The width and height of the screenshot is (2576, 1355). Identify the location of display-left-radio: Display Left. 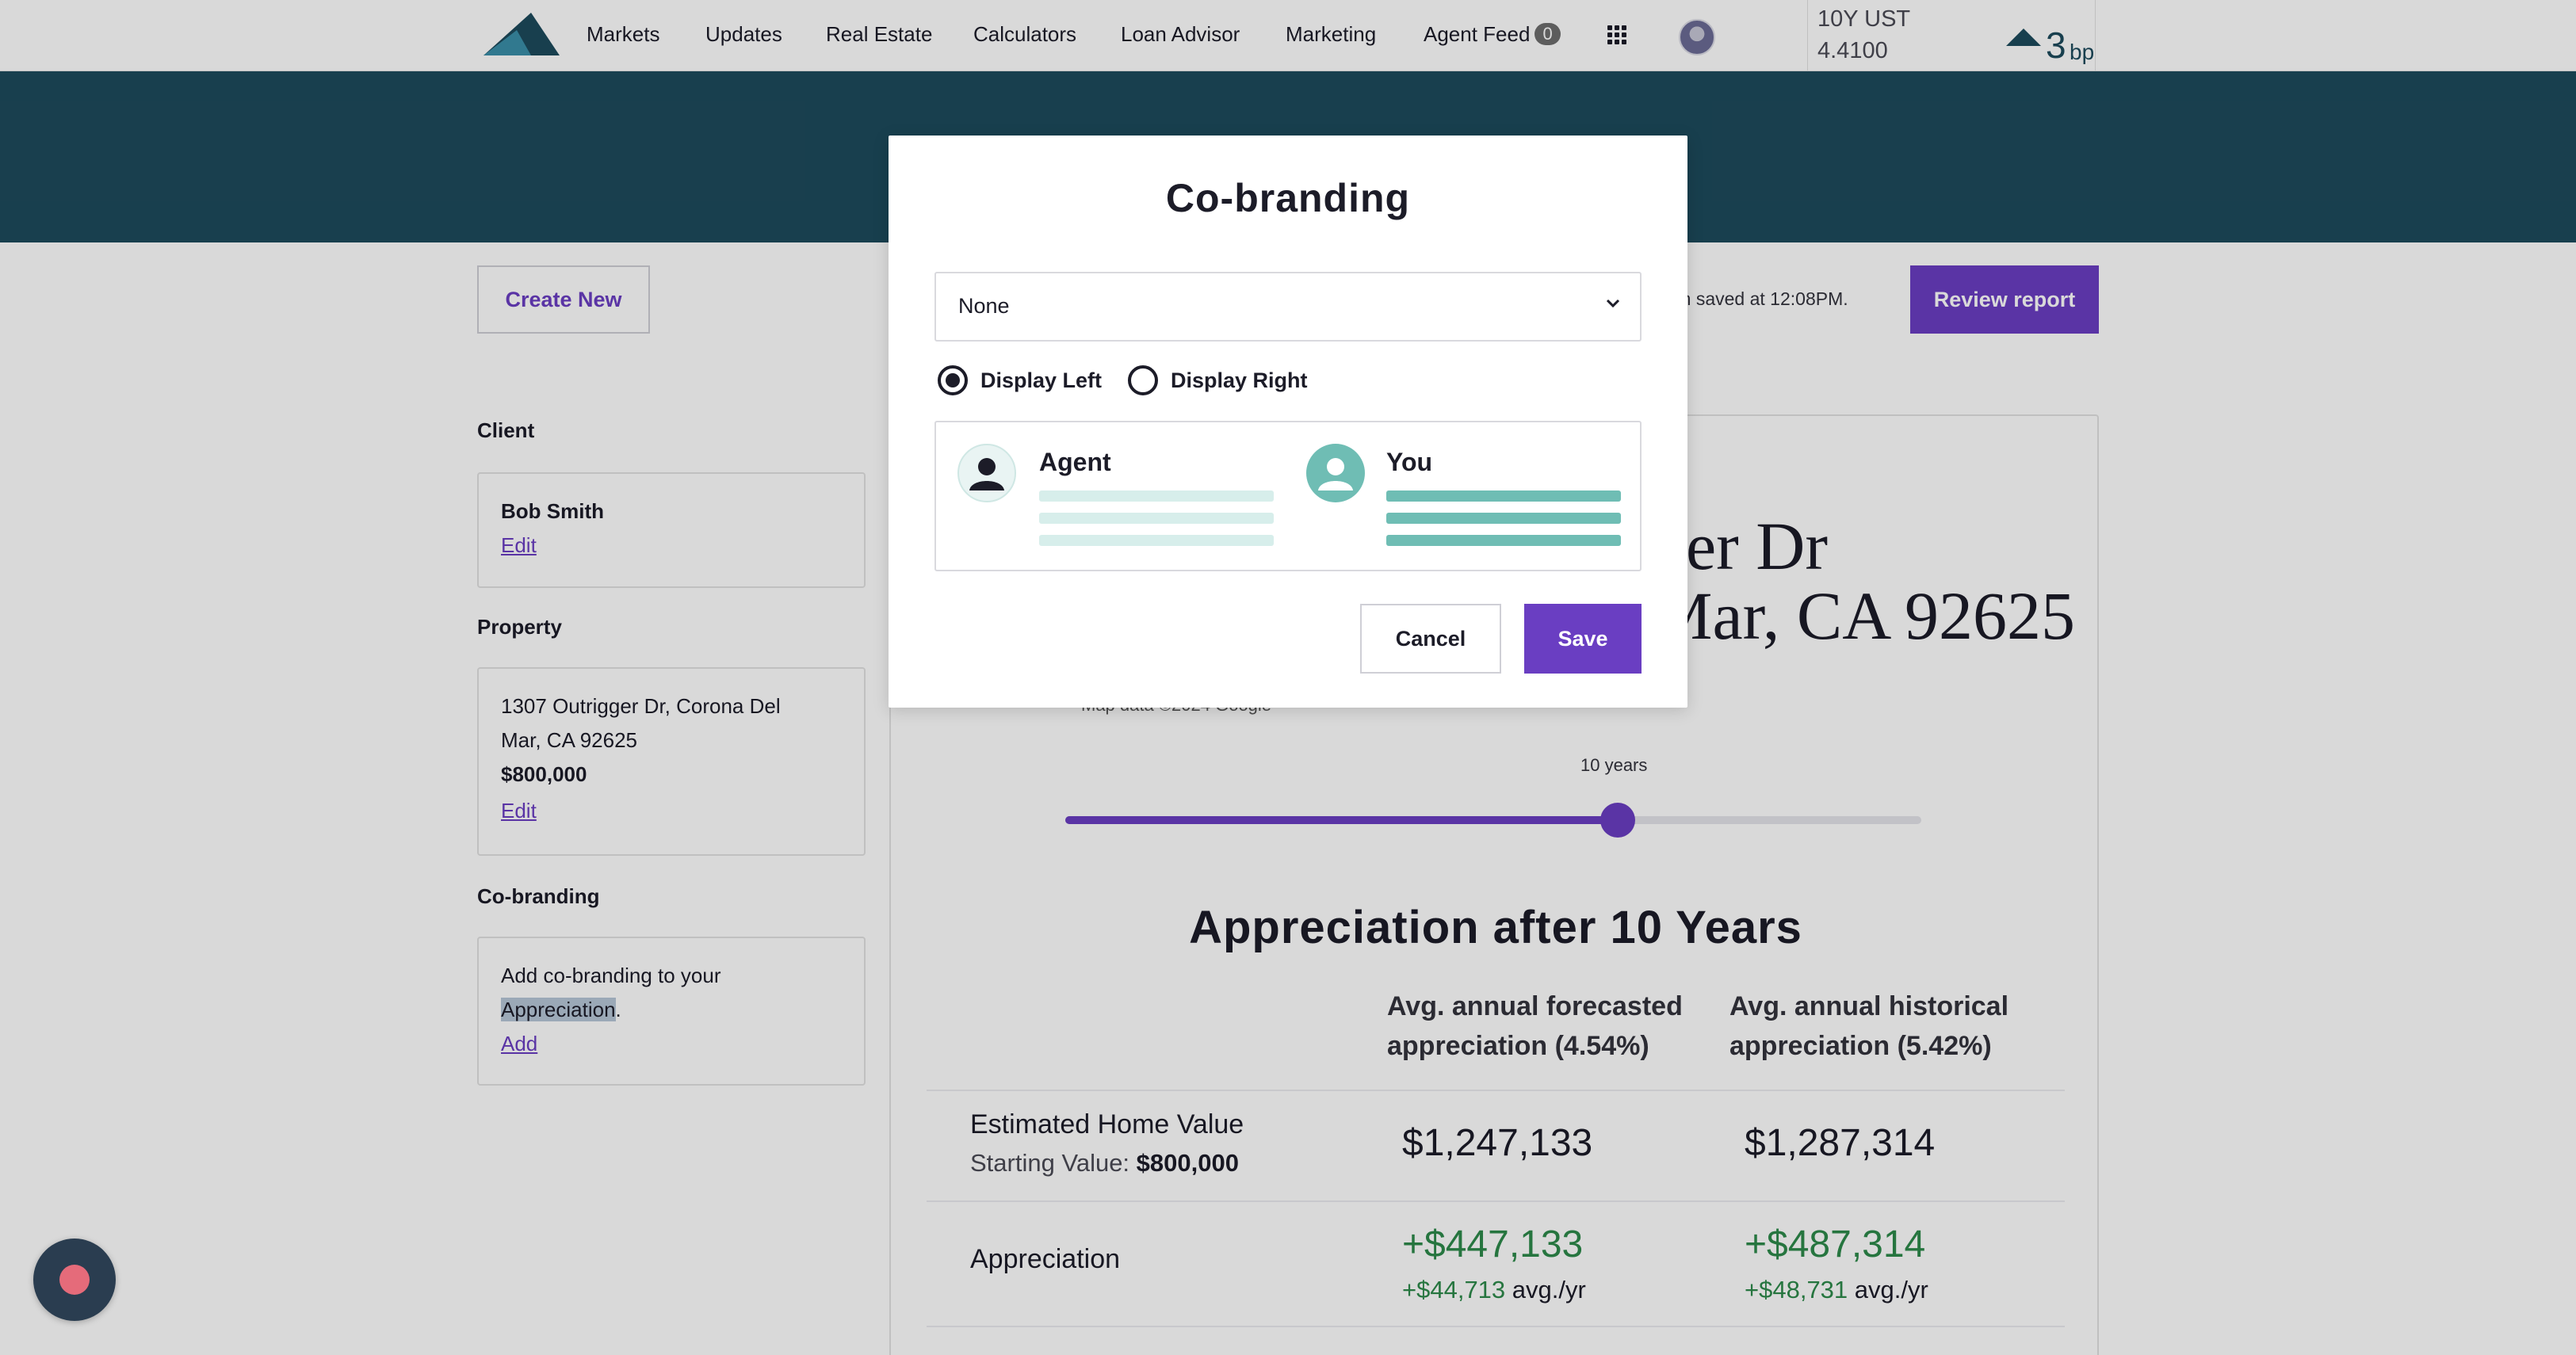
(1020, 380).